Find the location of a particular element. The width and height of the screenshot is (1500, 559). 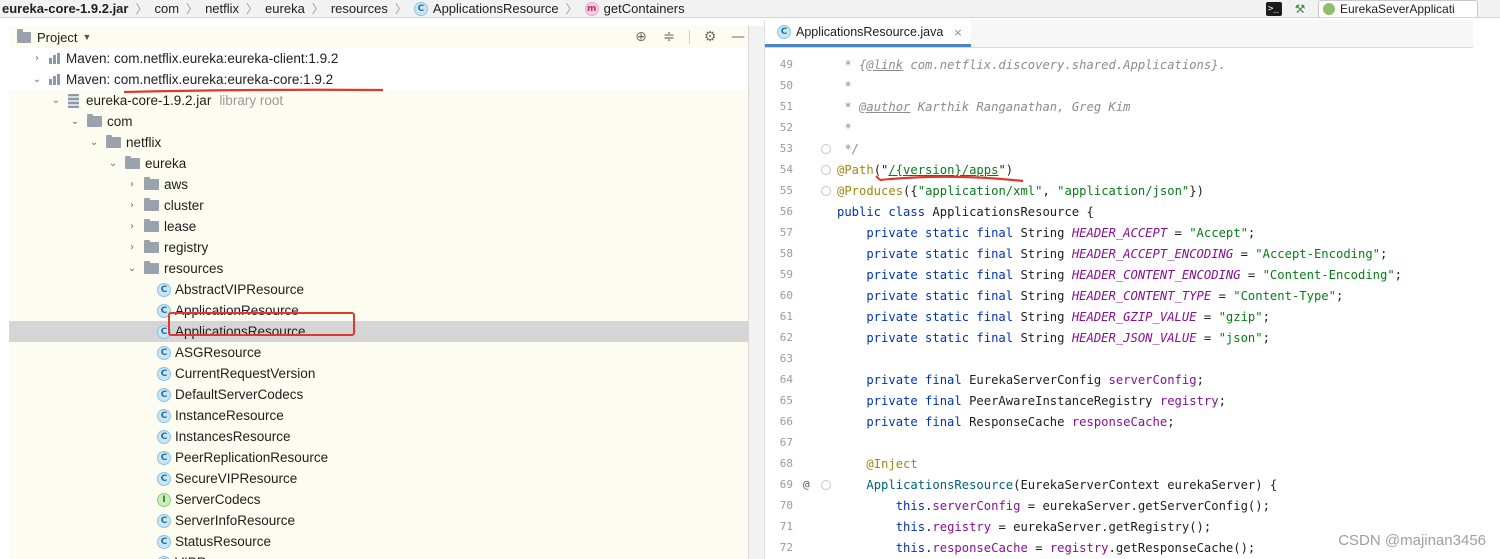

tree-item: C InstanceResource is located at coordinates (378, 415).